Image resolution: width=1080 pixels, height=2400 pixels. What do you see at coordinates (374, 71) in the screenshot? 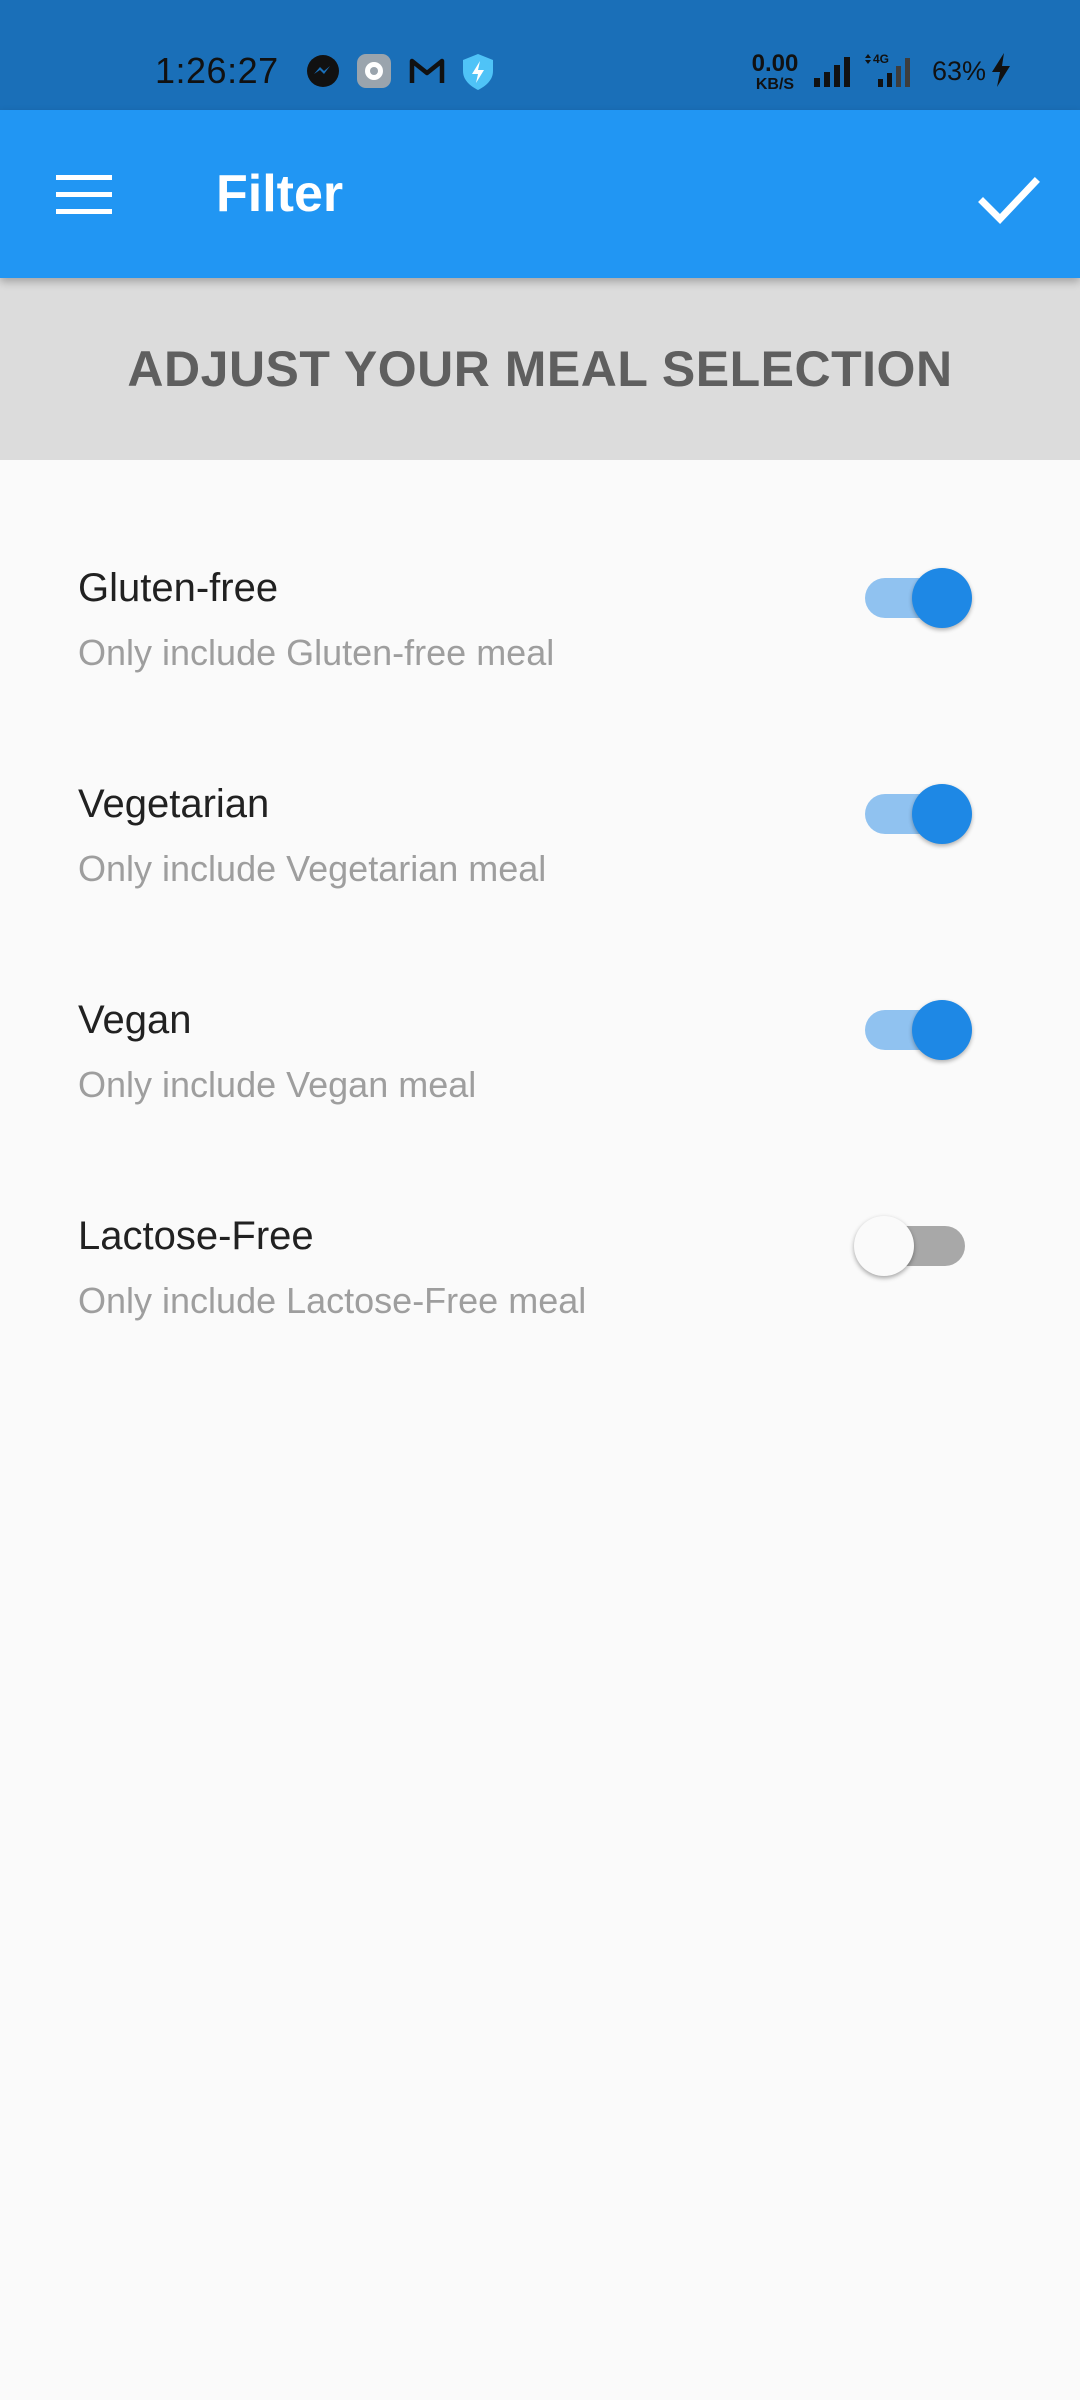
I see `settings-app-icon` at bounding box center [374, 71].